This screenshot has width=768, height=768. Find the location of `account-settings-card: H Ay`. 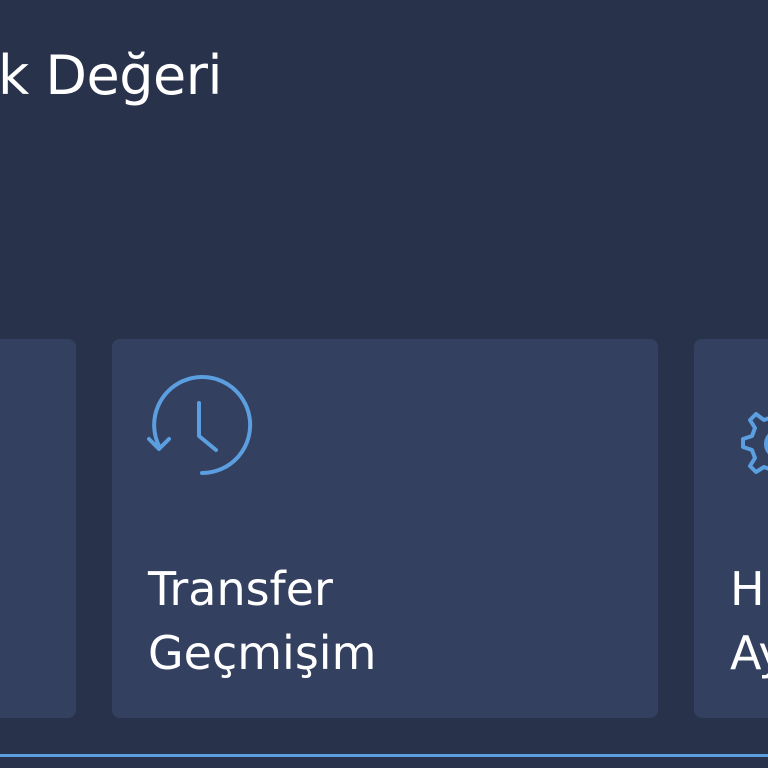

account-settings-card: H Ay is located at coordinates (731, 528).